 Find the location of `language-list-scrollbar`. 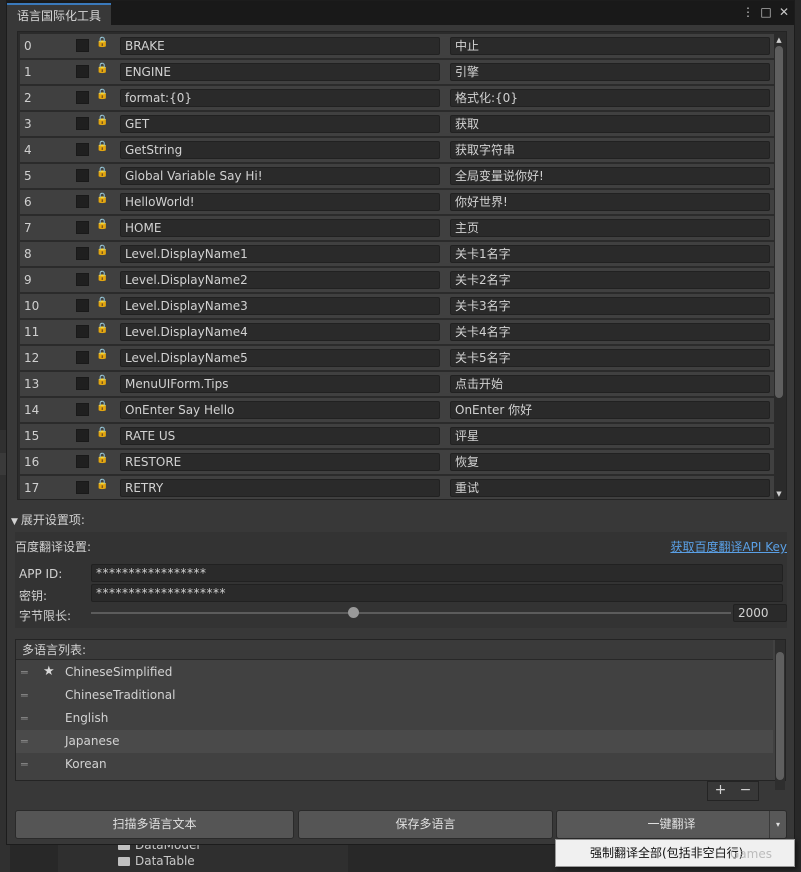

language-list-scrollbar is located at coordinates (780, 715).